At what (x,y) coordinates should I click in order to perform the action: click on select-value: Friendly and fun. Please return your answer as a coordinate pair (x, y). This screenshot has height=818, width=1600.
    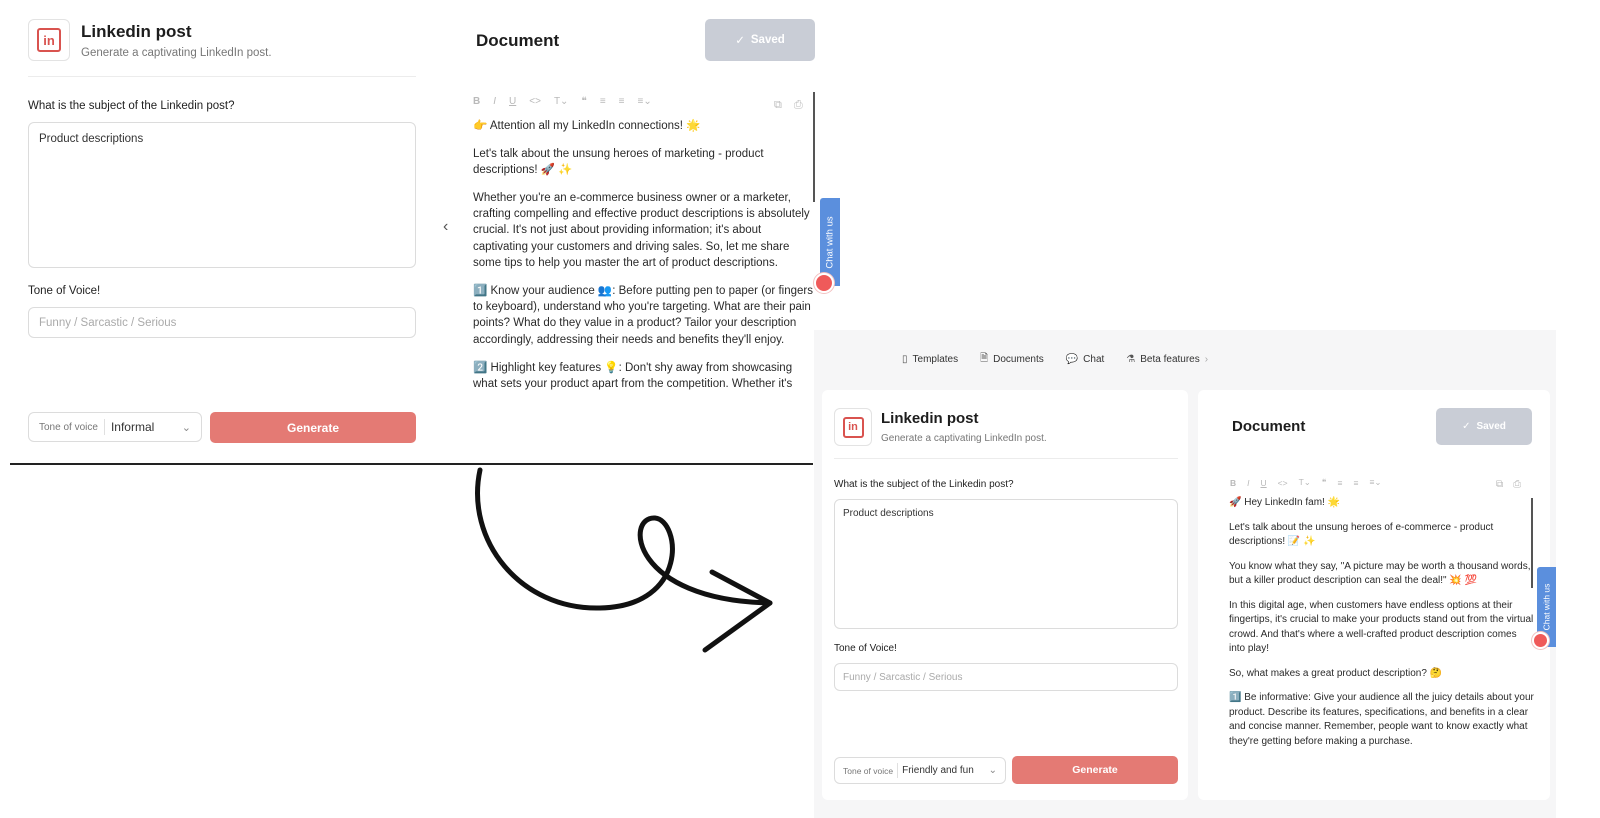
    Looking at the image, I should click on (938, 770).